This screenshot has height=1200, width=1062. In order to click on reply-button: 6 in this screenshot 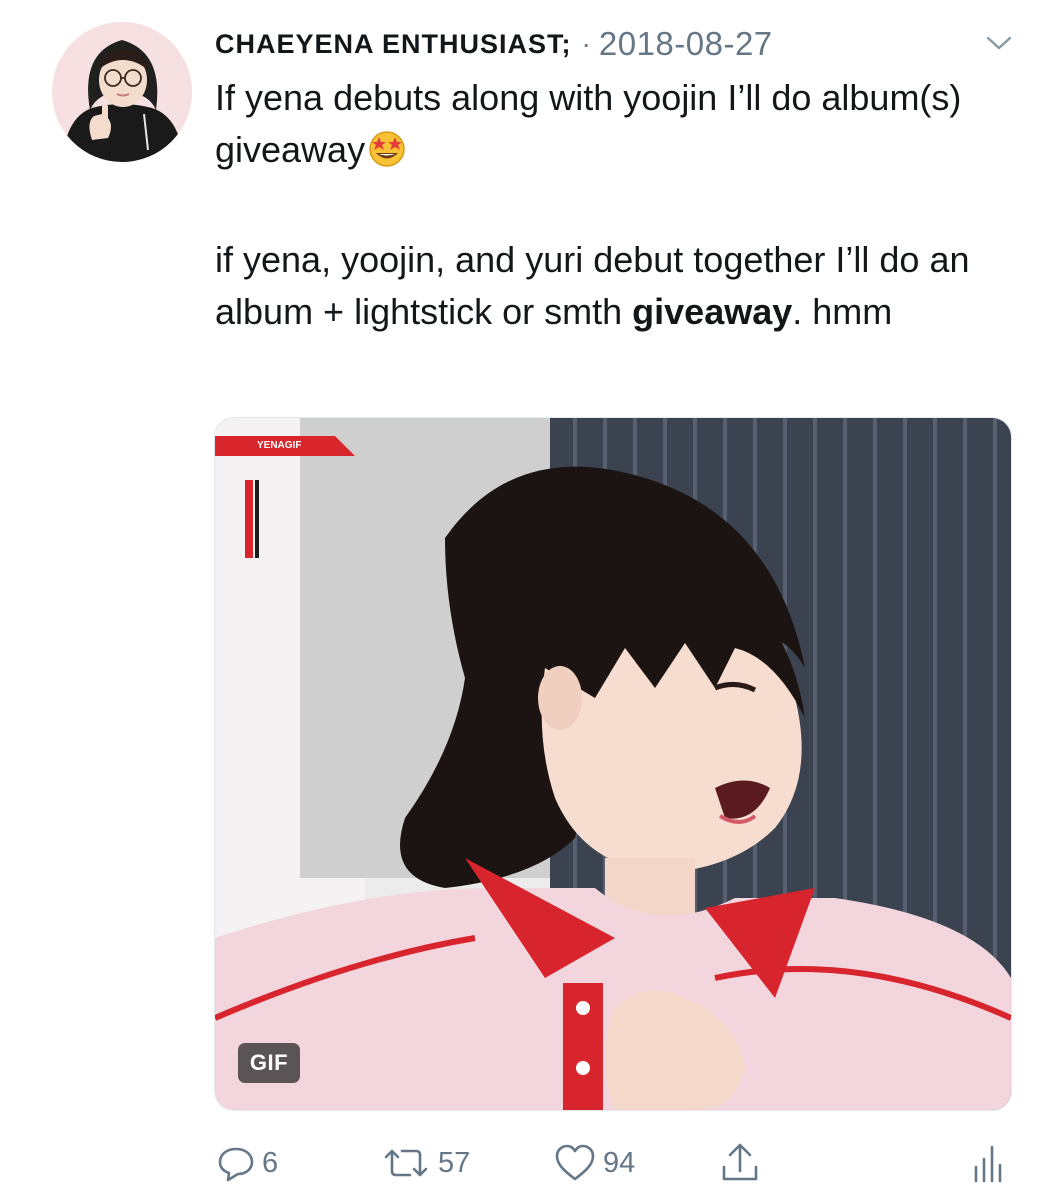, I will do `click(247, 1163)`.